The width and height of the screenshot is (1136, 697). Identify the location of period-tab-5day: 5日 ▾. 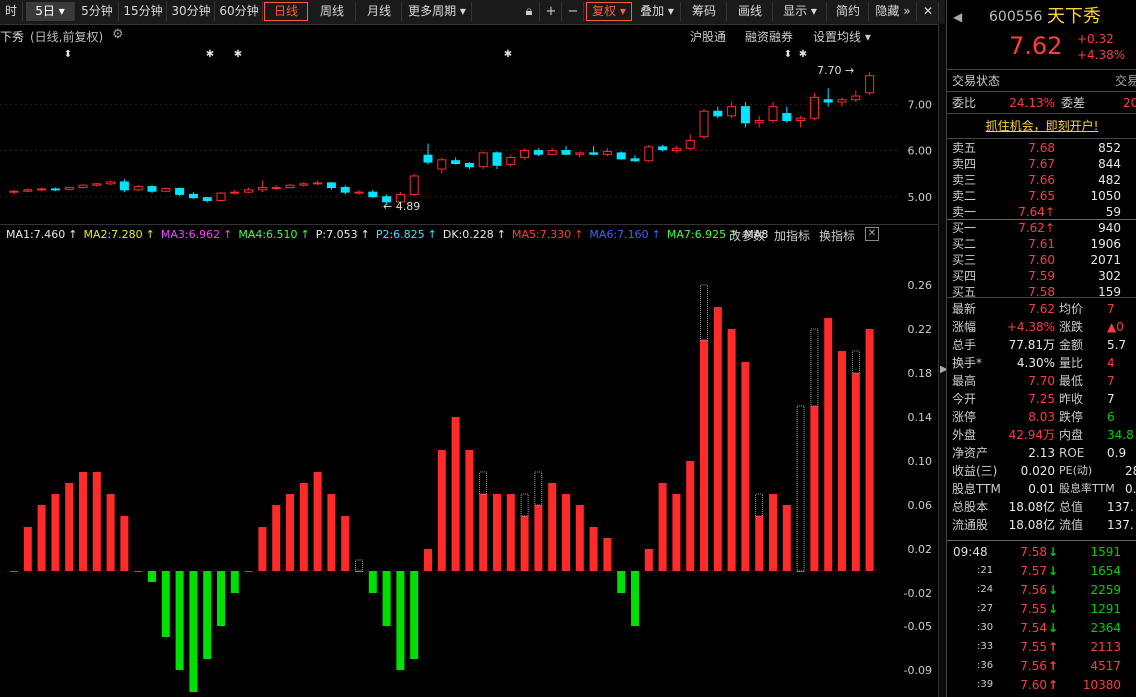
(50, 11).